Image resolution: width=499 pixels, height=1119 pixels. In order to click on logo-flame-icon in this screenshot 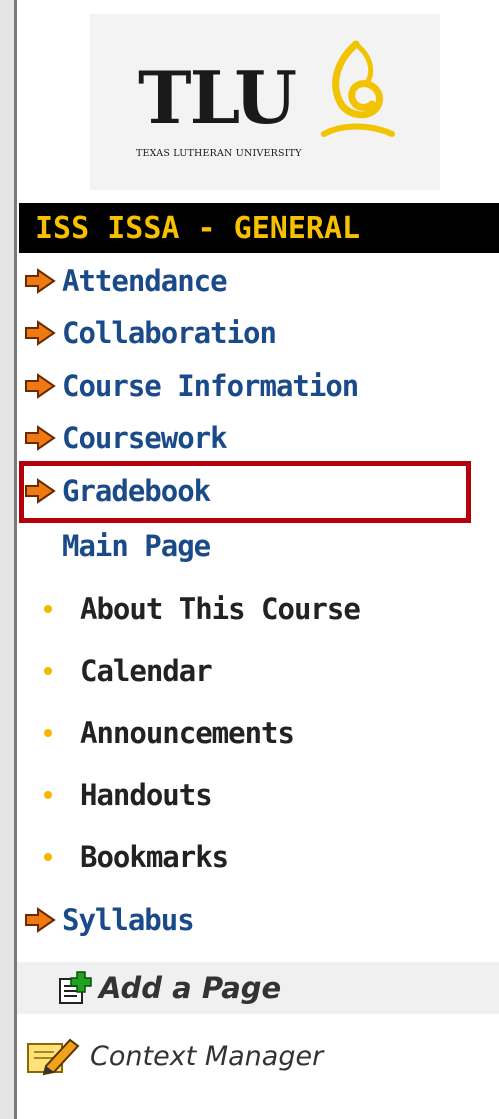, I will do `click(358, 88)`.